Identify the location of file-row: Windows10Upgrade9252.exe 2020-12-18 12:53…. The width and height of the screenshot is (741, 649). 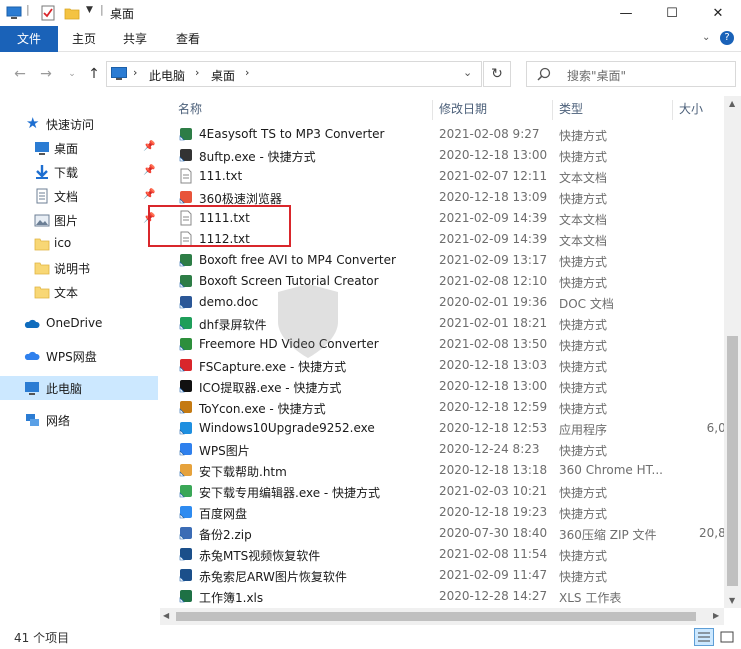
(450, 428).